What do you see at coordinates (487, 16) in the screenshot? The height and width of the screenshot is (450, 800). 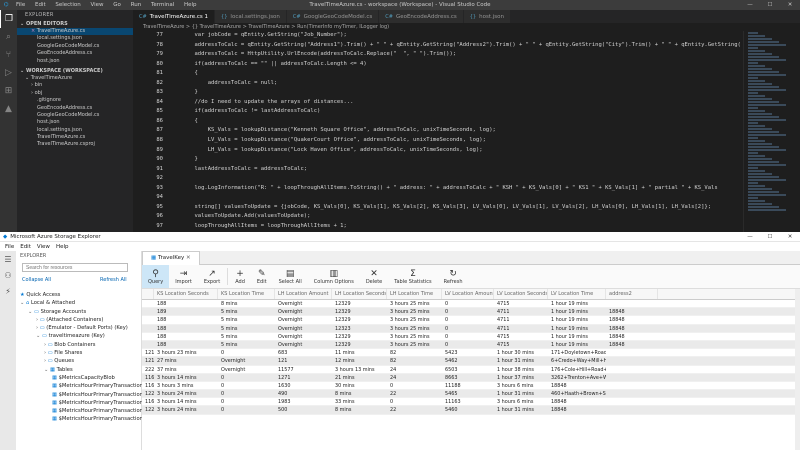 I see `tab-host-json: {} host.json` at bounding box center [487, 16].